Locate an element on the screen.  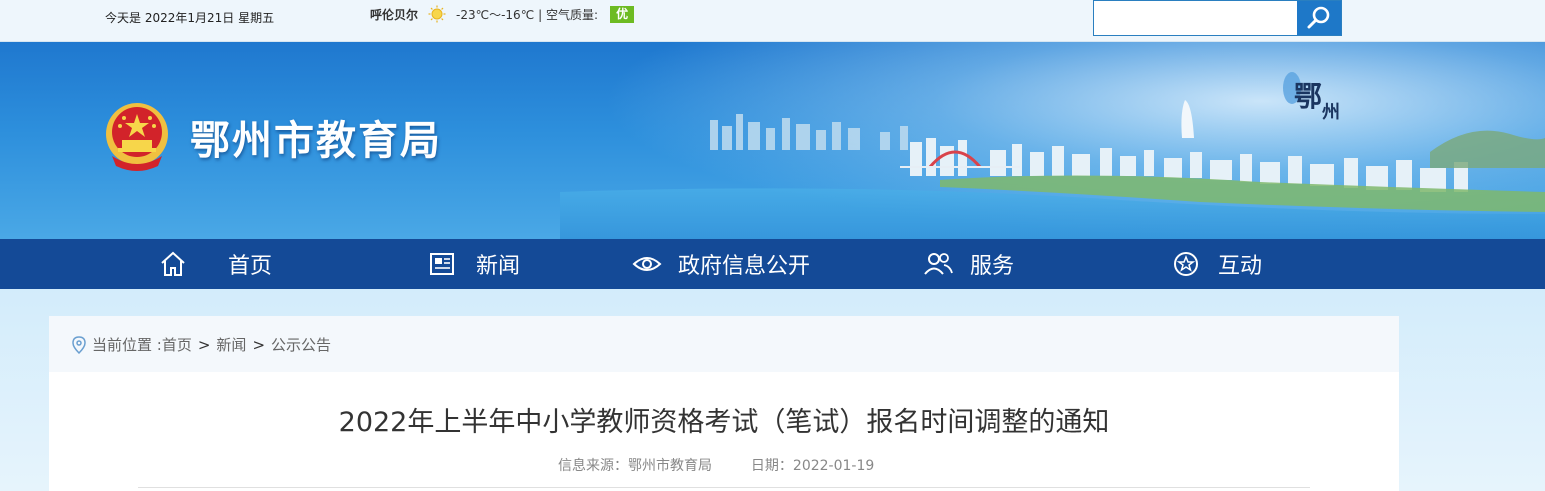
eye-icon is located at coordinates (647, 264).